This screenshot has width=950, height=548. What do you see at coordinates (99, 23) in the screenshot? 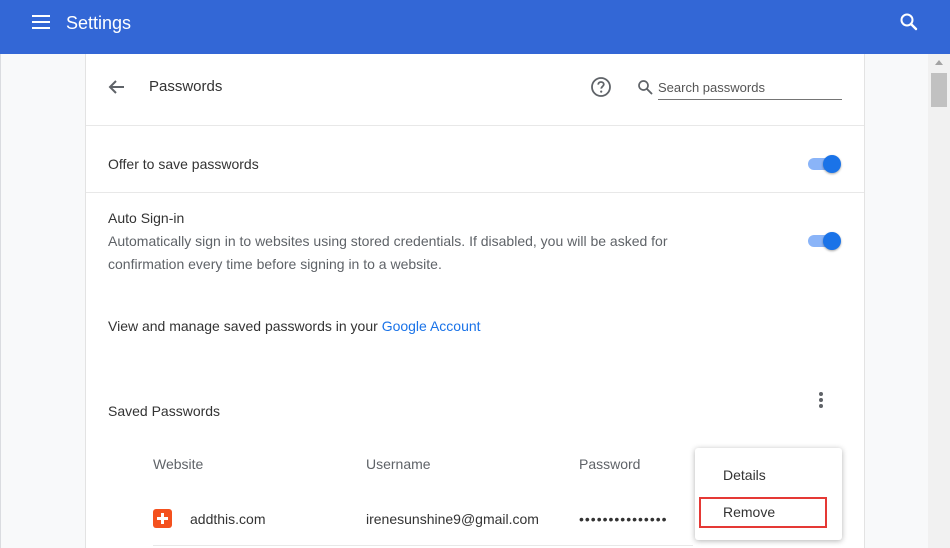
I see `app-title: Settings` at bounding box center [99, 23].